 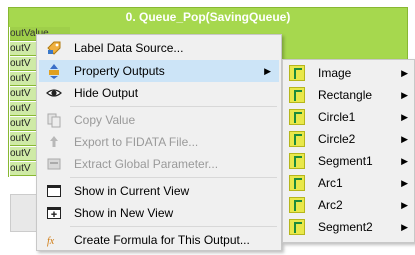 I want to click on label-icon, so click(x=54, y=48).